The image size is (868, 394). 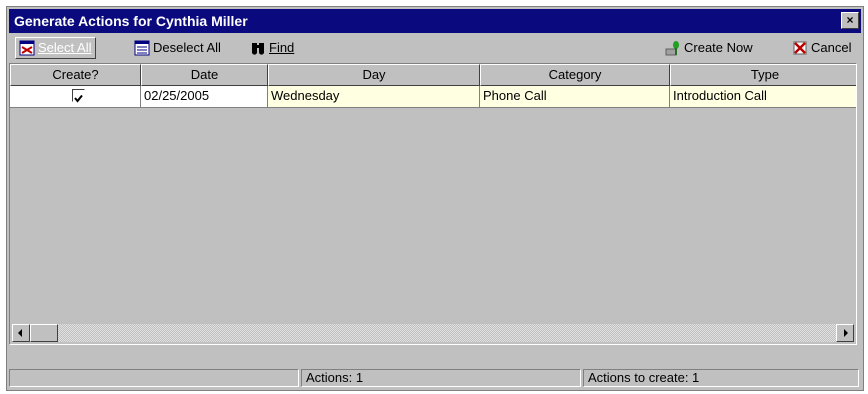 What do you see at coordinates (258, 48) in the screenshot?
I see `binoculars-icon` at bounding box center [258, 48].